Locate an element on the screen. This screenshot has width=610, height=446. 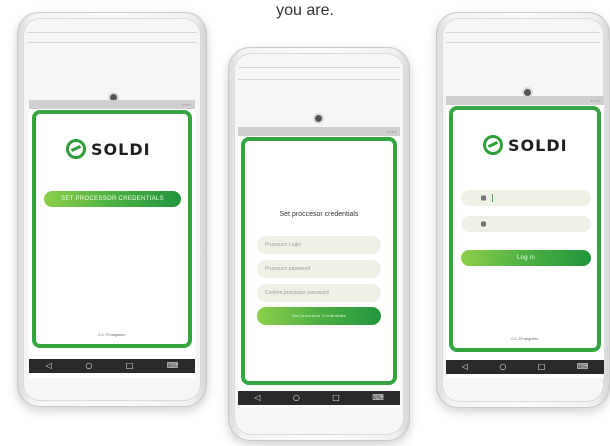
processor-password-input: Processor password is located at coordinates (319, 269).